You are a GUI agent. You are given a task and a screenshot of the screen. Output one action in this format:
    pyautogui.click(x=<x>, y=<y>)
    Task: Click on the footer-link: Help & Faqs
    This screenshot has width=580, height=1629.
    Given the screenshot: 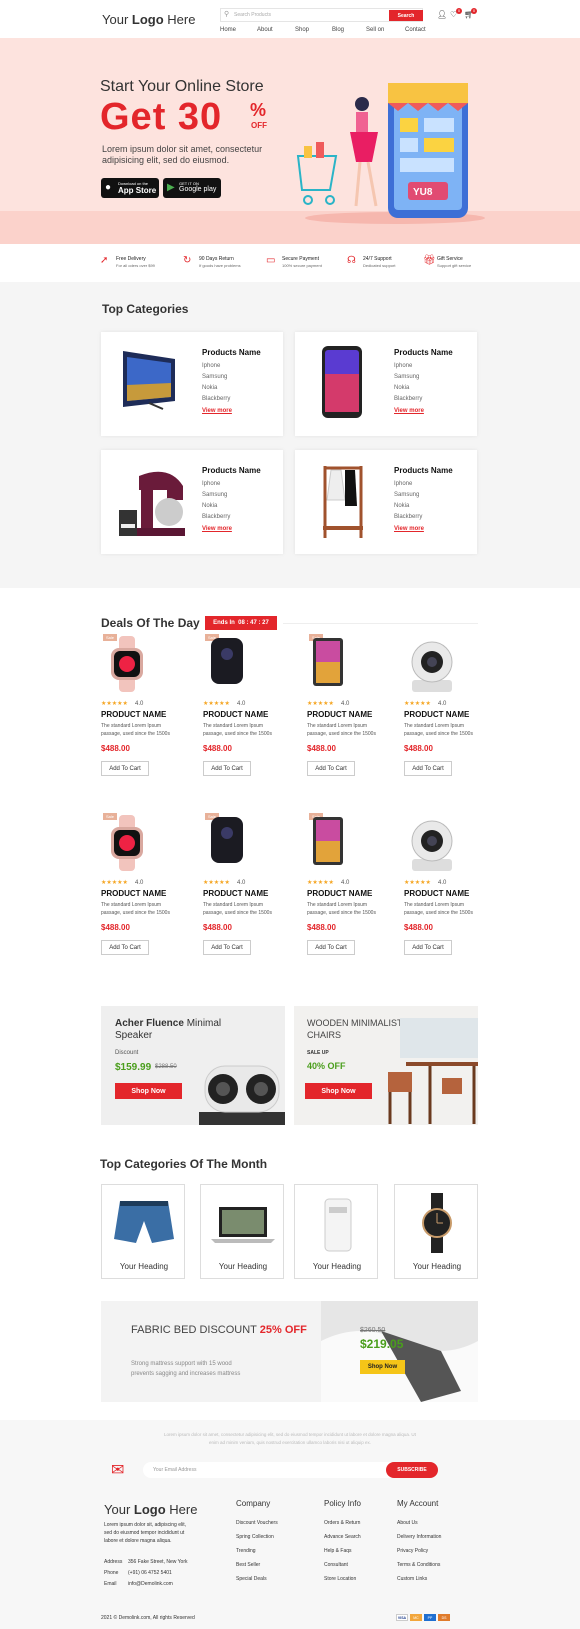 What is the action you would take?
    pyautogui.click(x=342, y=1551)
    